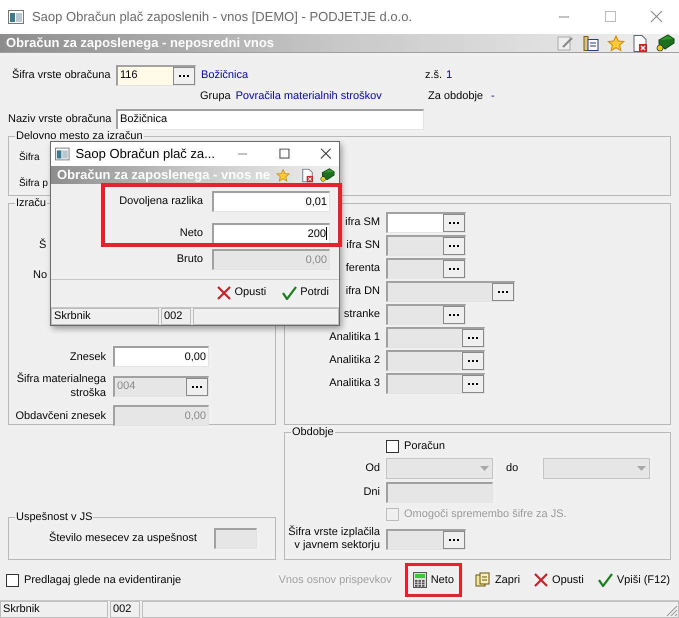 This screenshot has width=679, height=618. Describe the element at coordinates (363, 292) in the screenshot. I see `field-label: ifra DN` at that location.